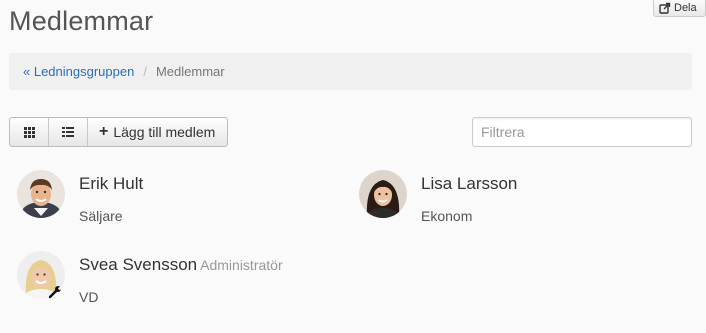 The height and width of the screenshot is (333, 706). What do you see at coordinates (111, 184) in the screenshot?
I see `member-name: Erik Hult` at bounding box center [111, 184].